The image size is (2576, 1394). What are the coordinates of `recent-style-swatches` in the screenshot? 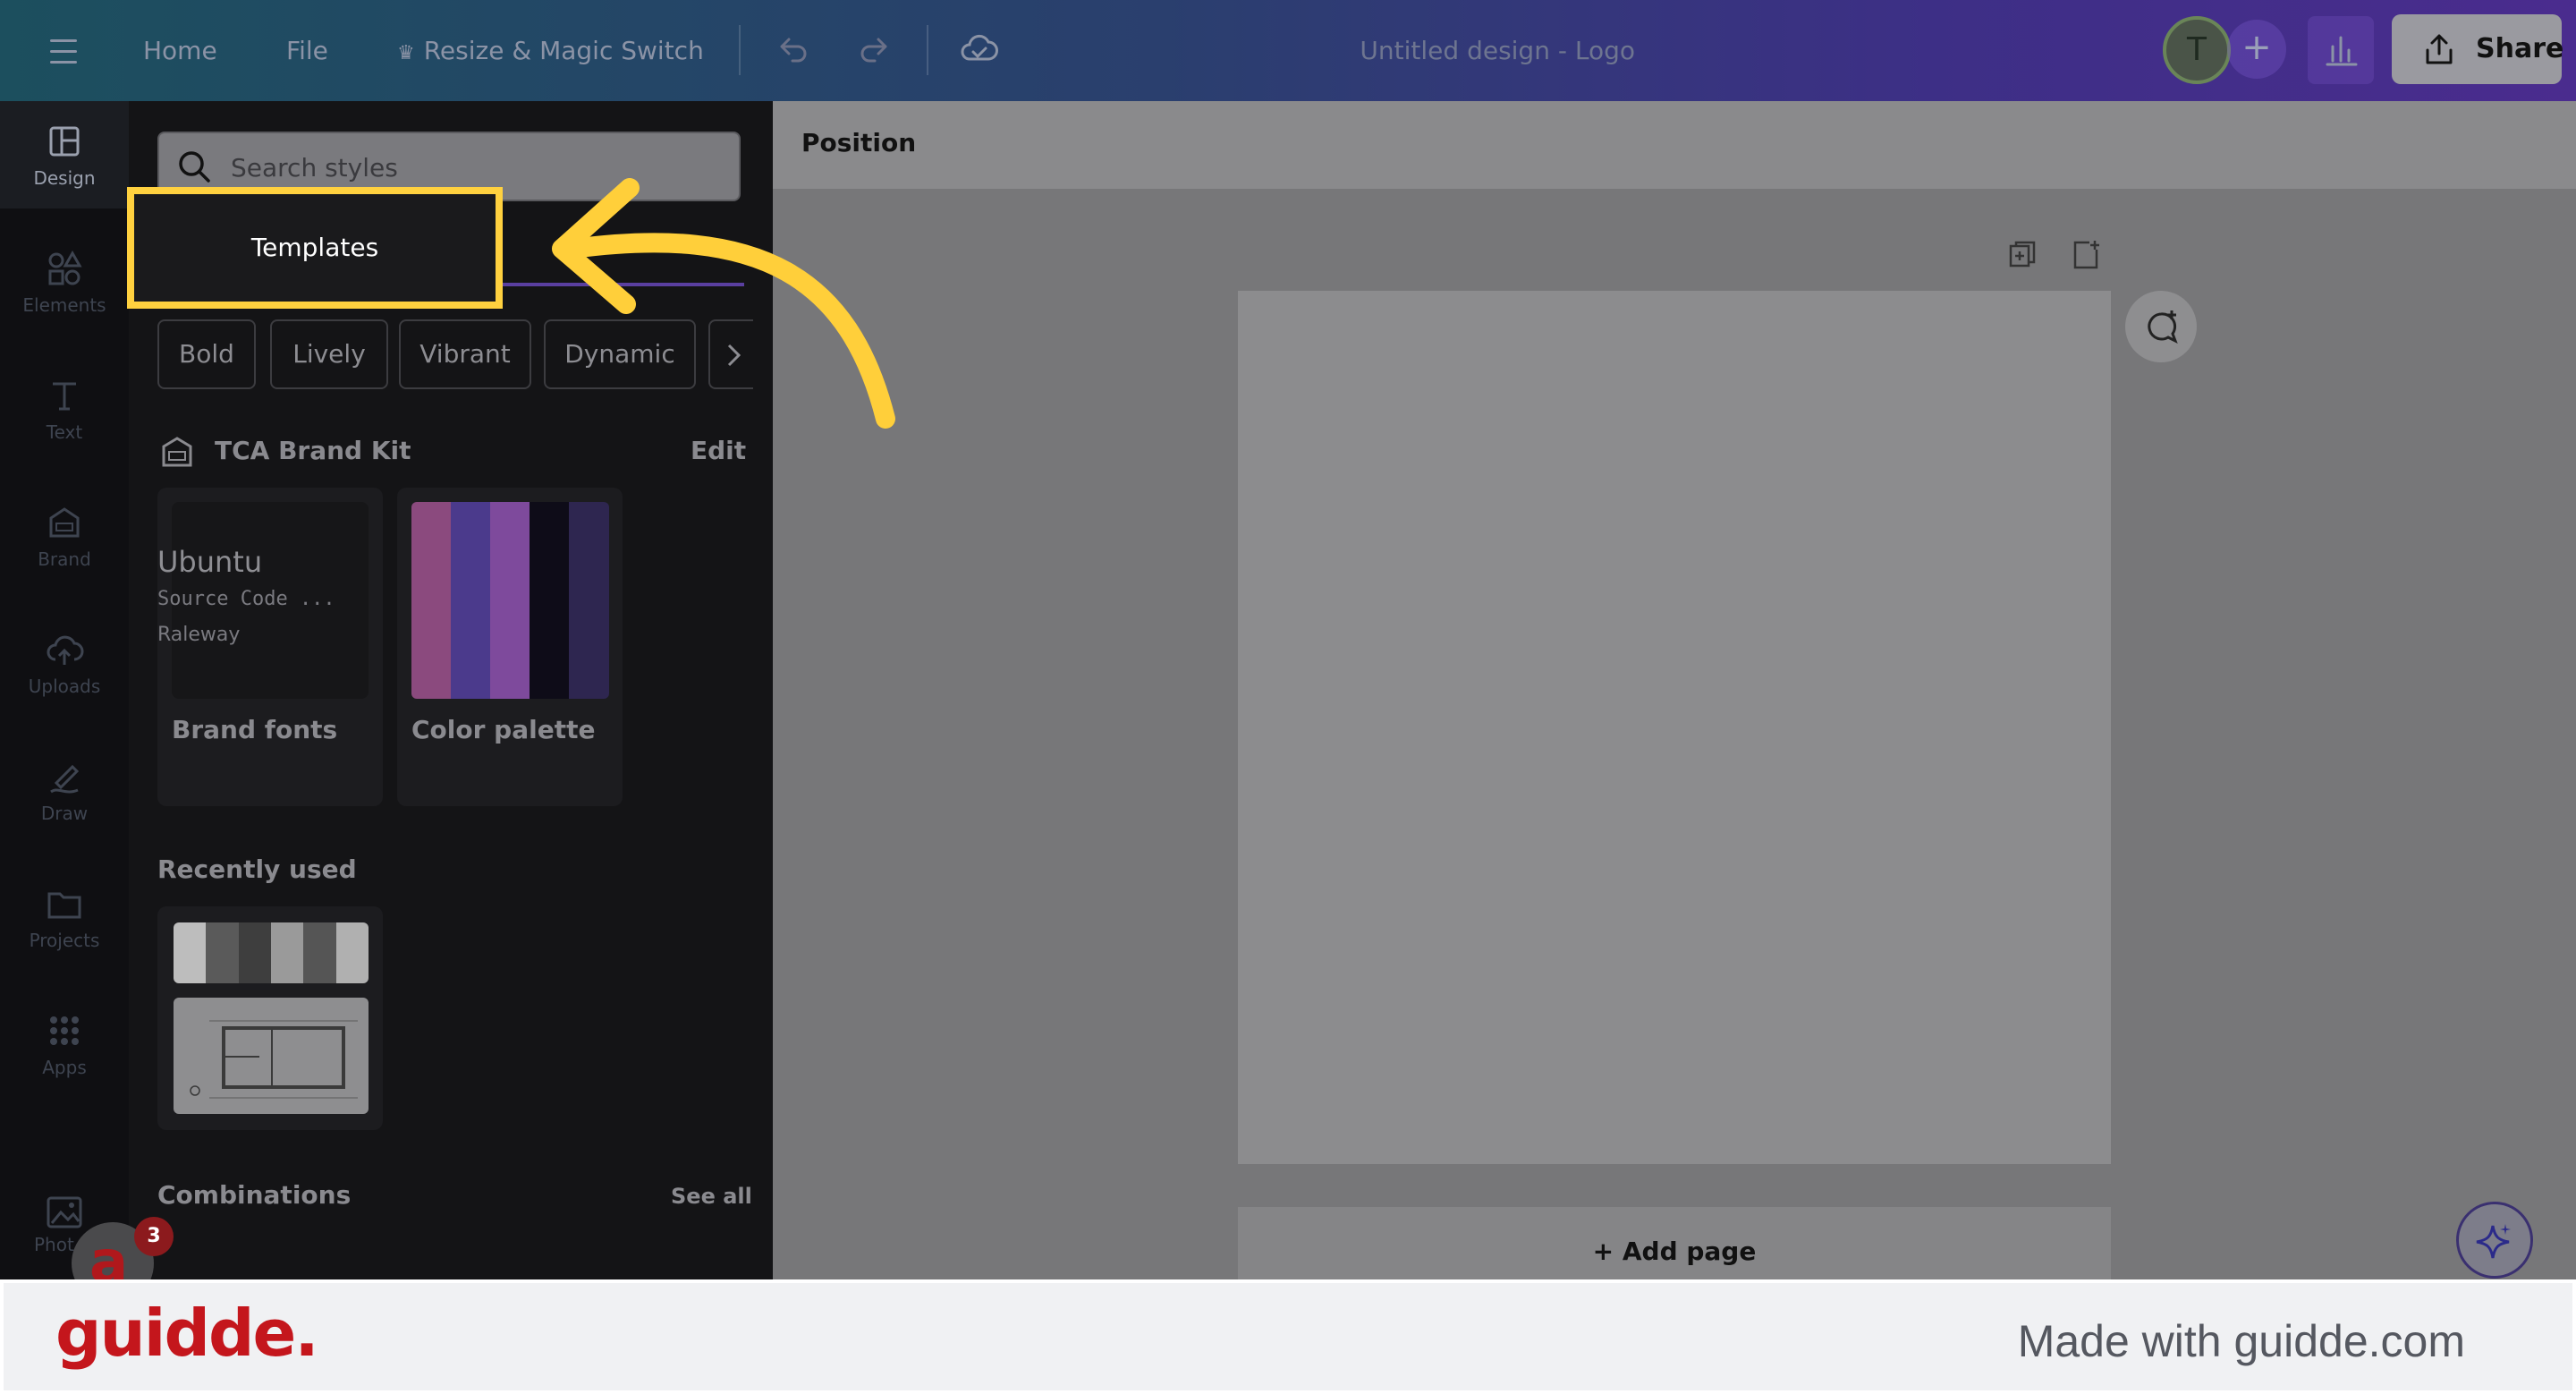 It's located at (271, 952).